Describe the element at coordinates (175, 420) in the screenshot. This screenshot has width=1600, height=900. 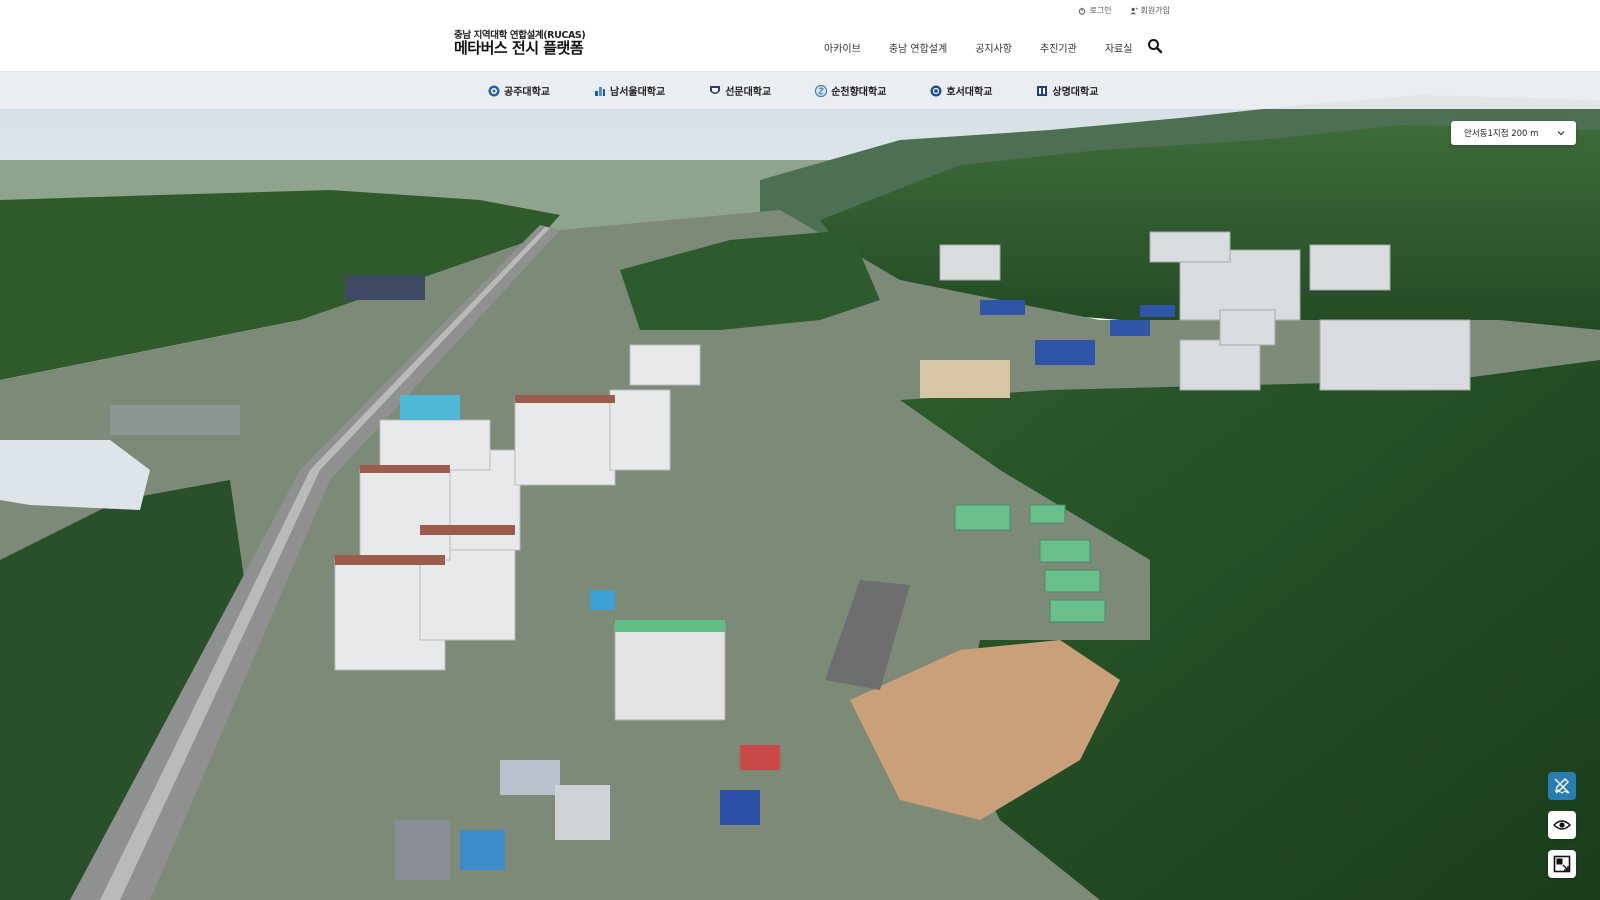
I see `parking-lot` at that location.